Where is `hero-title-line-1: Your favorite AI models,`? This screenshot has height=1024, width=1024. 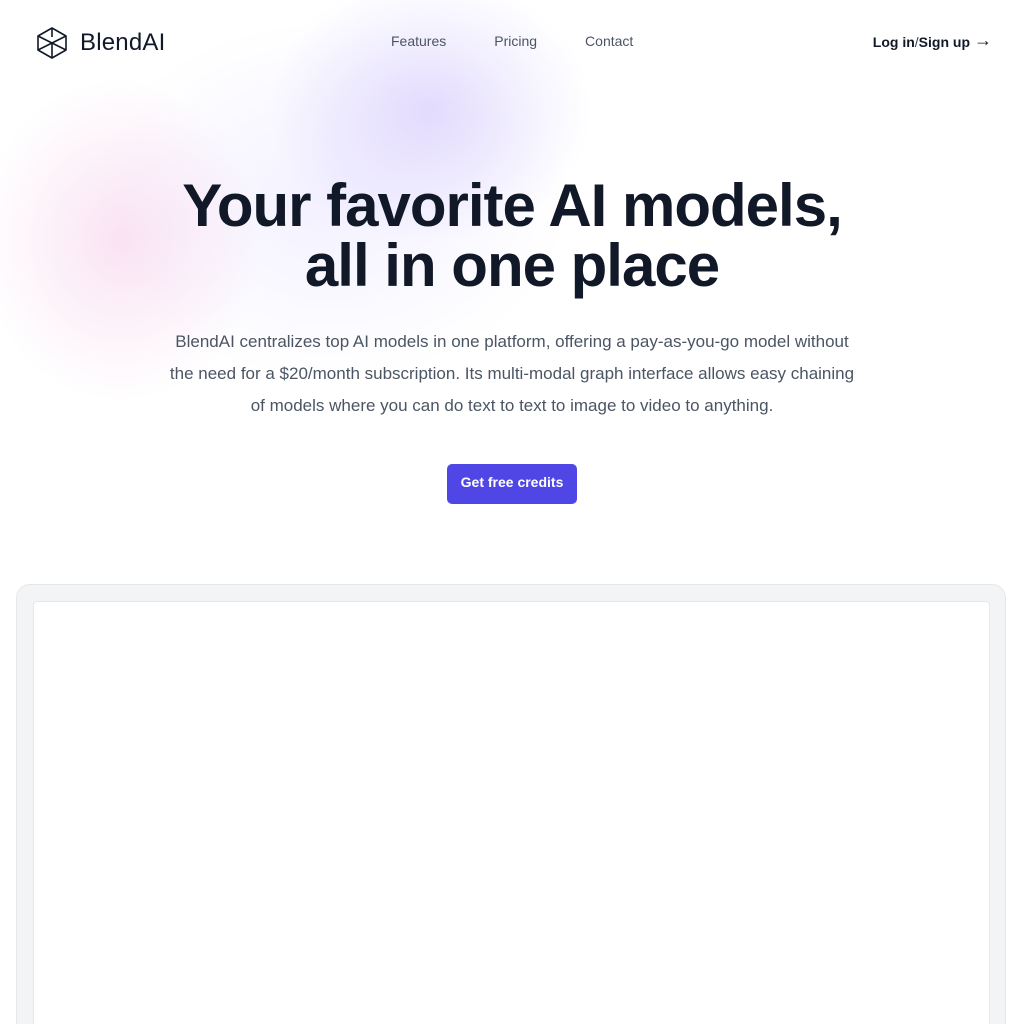 hero-title-line-1: Your favorite AI models, is located at coordinates (512, 205).